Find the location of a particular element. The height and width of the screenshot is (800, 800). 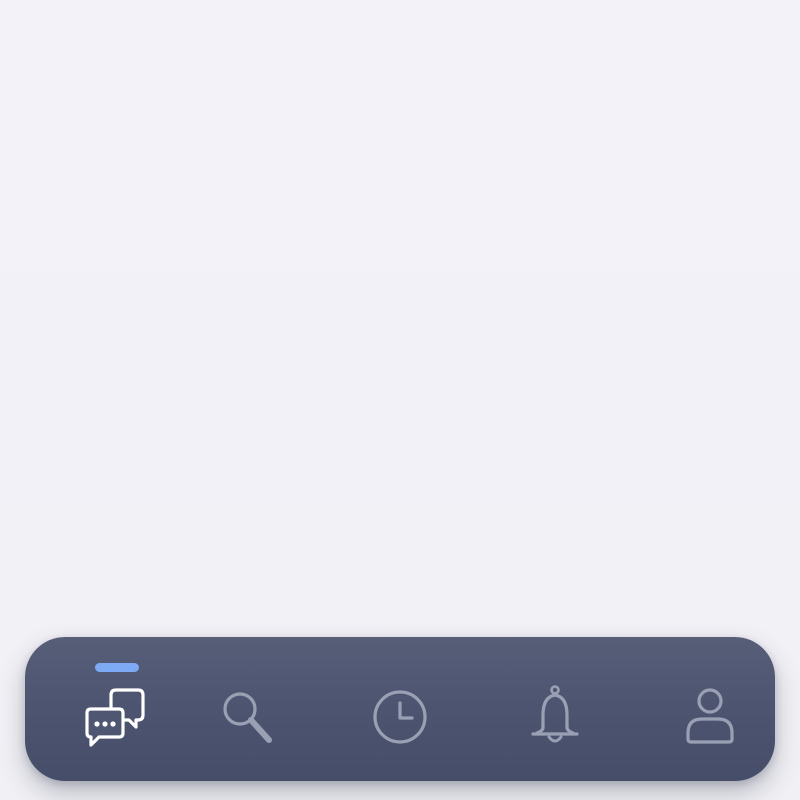

tab-search is located at coordinates (265, 709).